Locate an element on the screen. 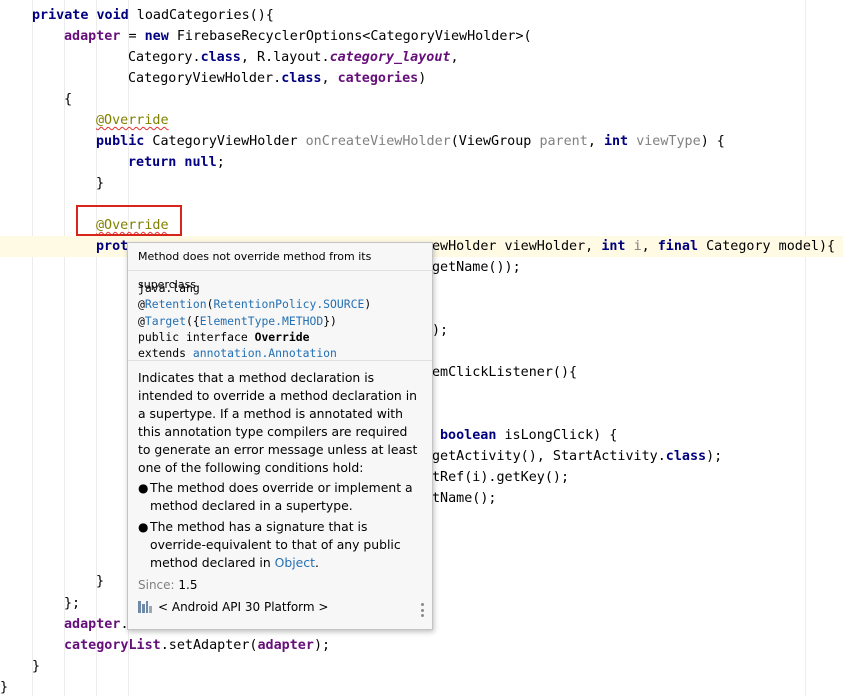  code-line: ); is located at coordinates (440, 330).